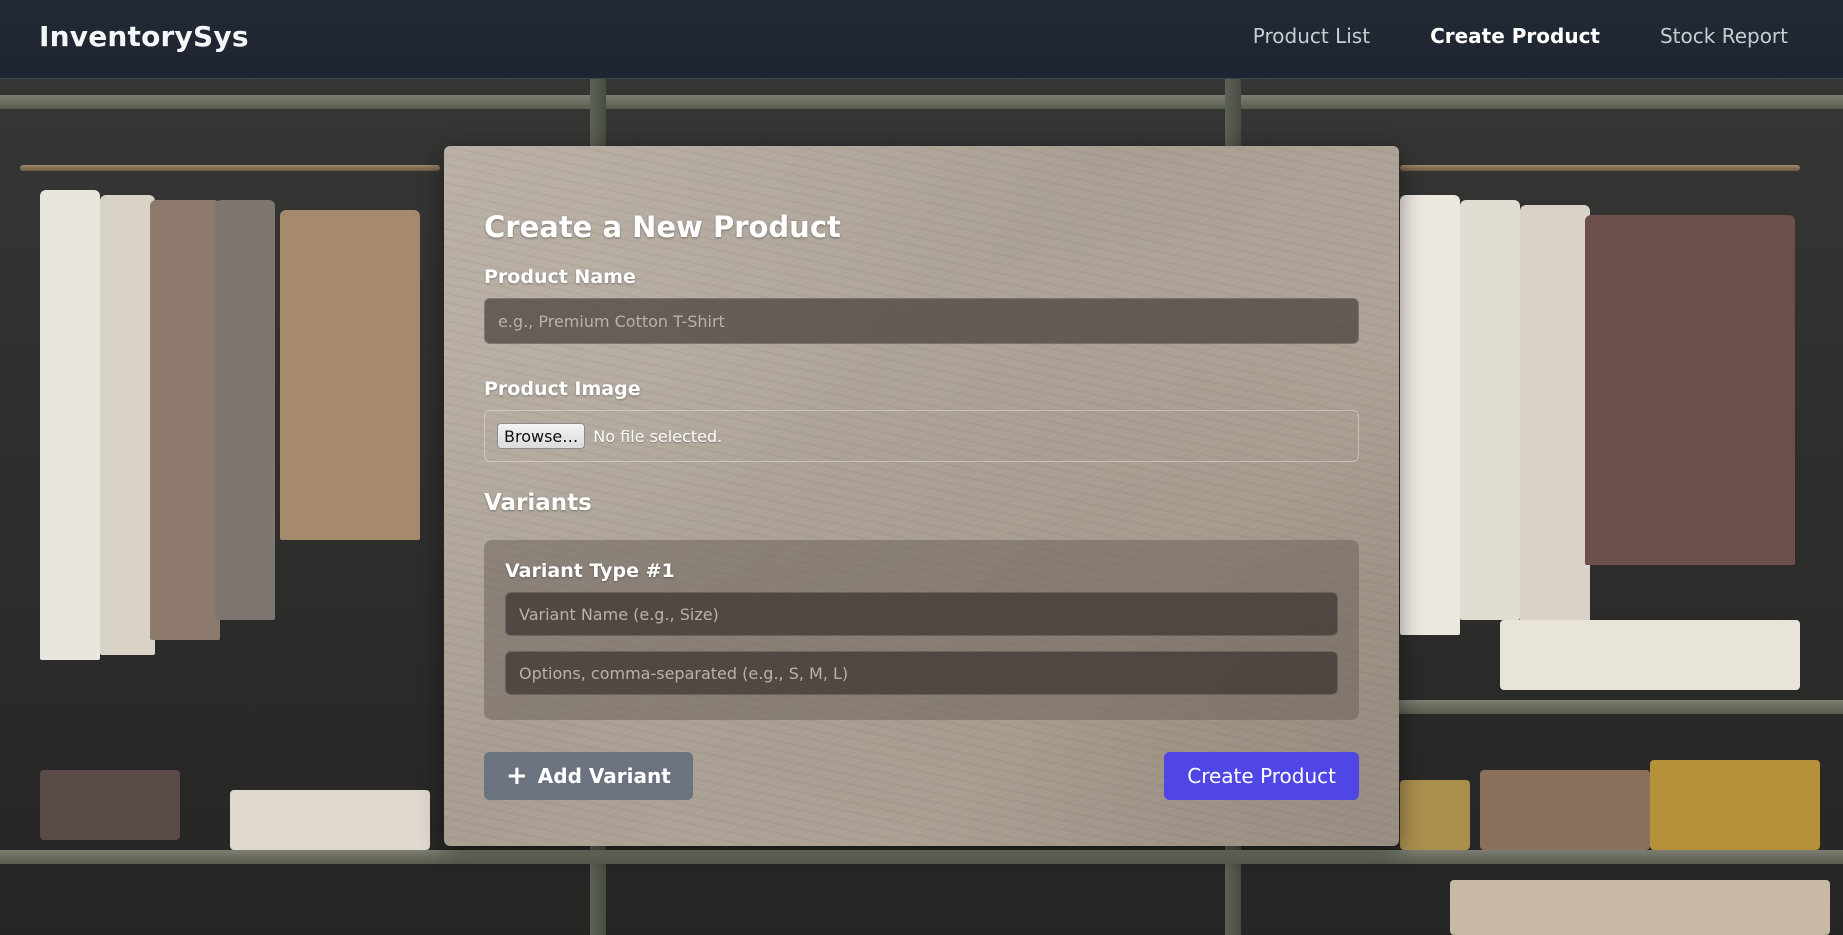  Describe the element at coordinates (662, 227) in the screenshot. I see `page-title: Create a New Product` at that location.